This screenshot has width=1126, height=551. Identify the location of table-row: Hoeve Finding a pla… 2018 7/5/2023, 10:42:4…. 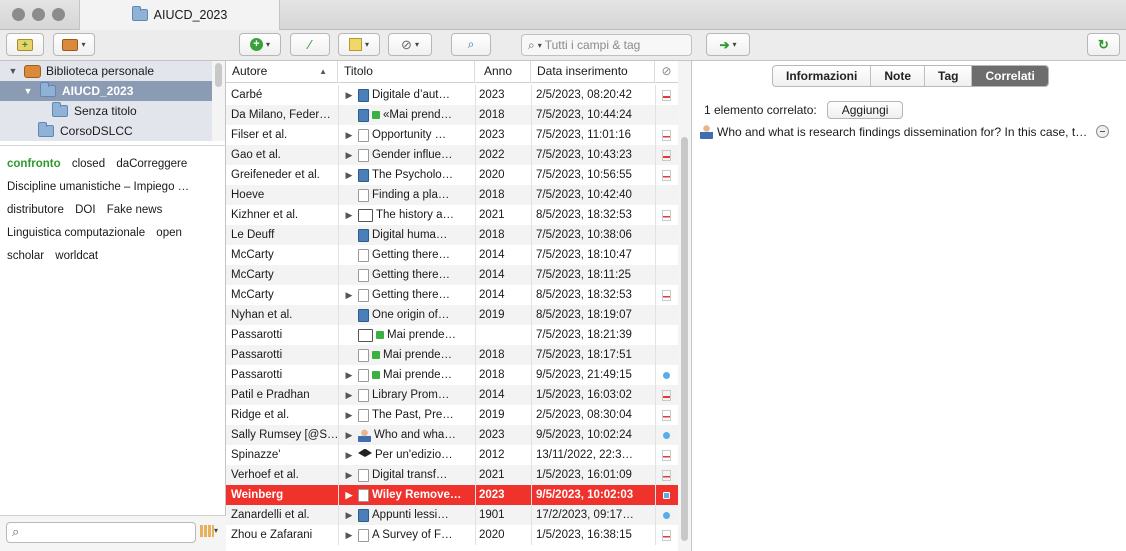
(452, 195).